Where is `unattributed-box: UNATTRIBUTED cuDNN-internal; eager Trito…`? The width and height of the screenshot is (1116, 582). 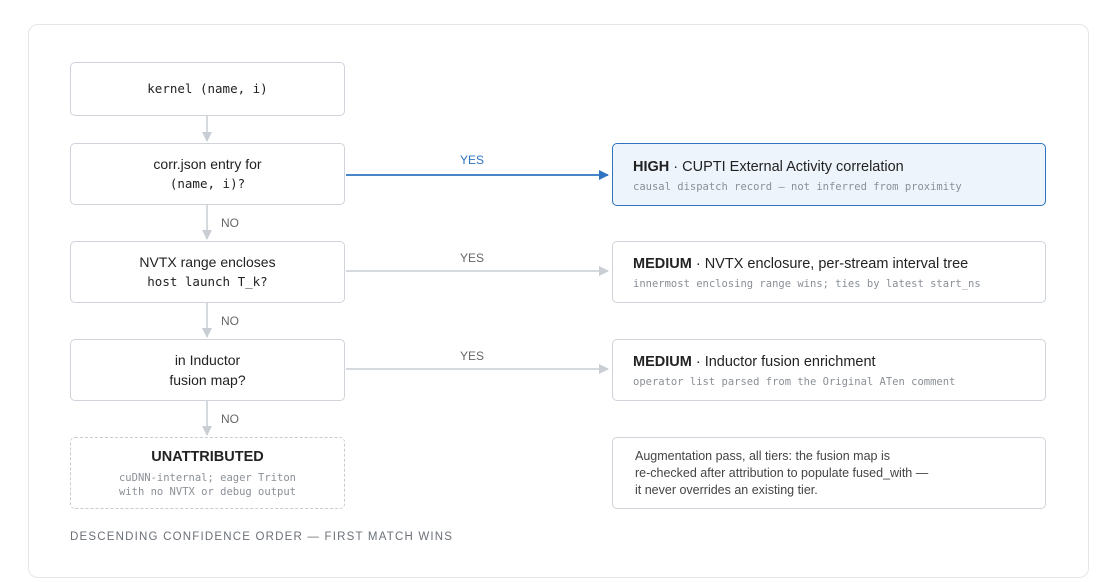
unattributed-box: UNATTRIBUTED cuDNN-internal; eager Trito… is located at coordinates (207, 473).